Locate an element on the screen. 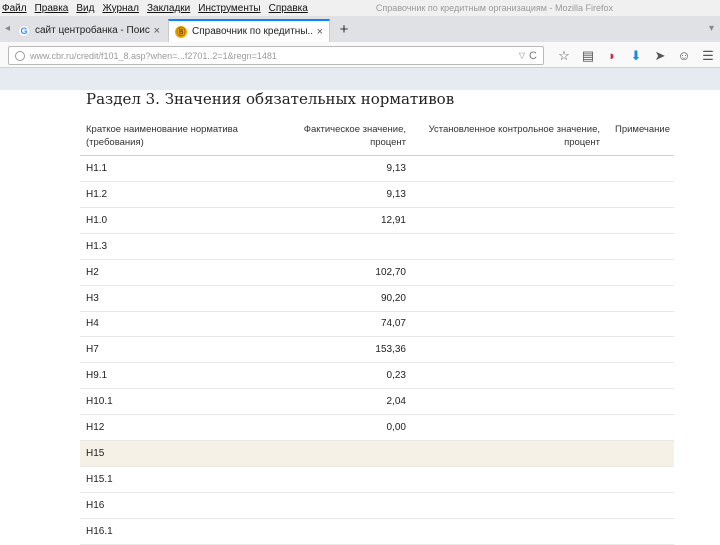 The height and width of the screenshot is (545, 720). norm-name: Н12 is located at coordinates (95, 427).